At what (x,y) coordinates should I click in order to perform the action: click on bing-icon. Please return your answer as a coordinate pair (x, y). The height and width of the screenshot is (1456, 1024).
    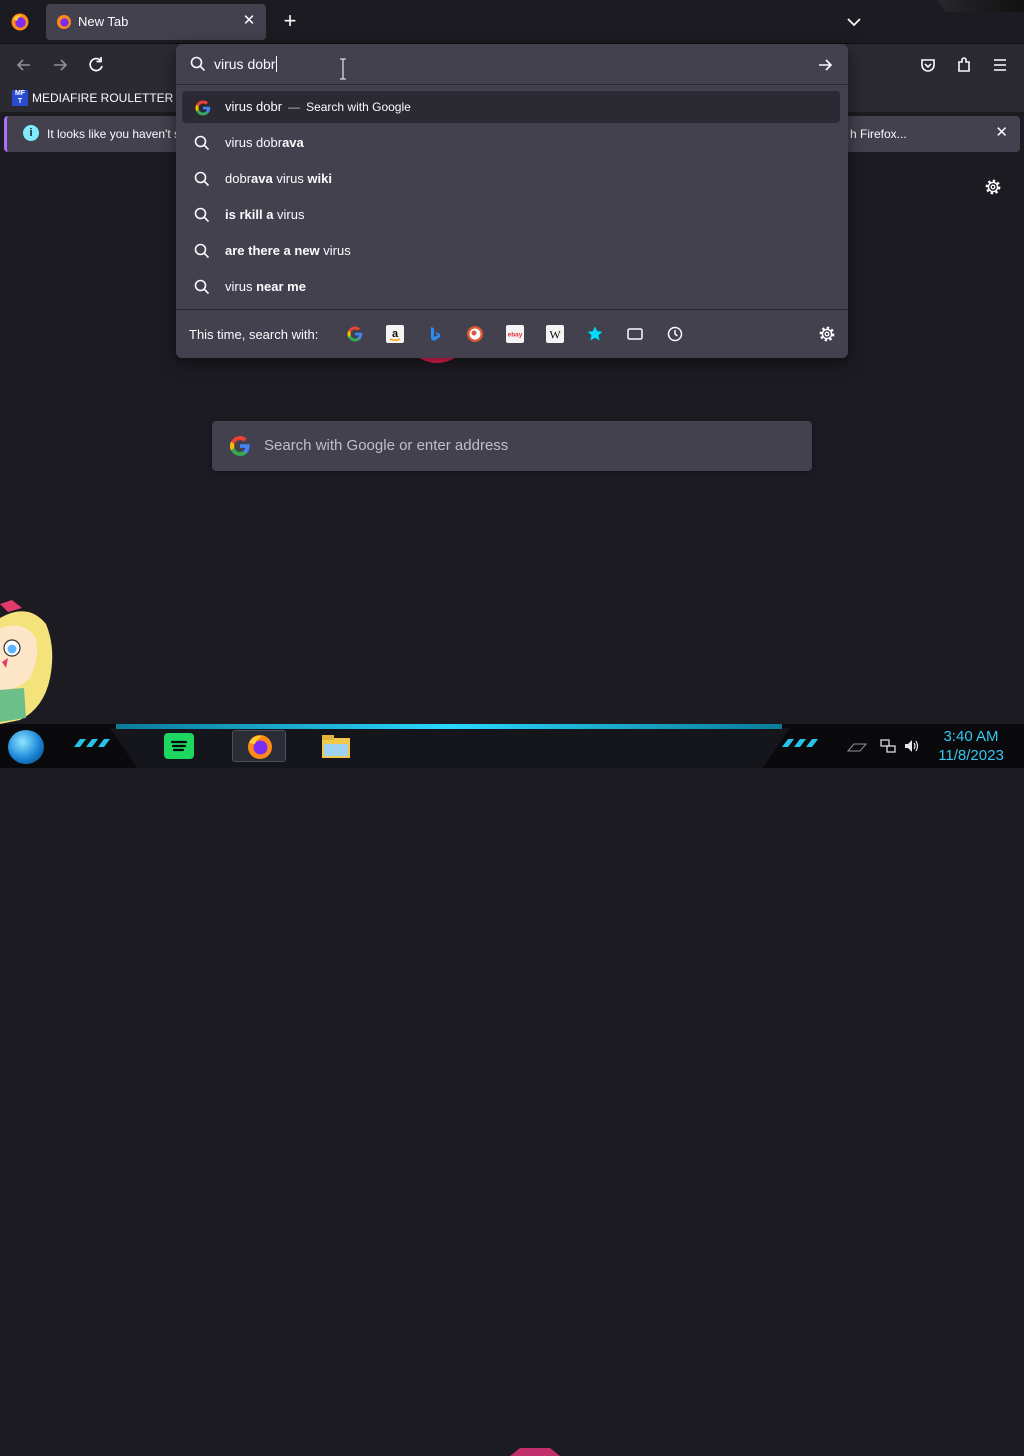
    Looking at the image, I should click on (435, 334).